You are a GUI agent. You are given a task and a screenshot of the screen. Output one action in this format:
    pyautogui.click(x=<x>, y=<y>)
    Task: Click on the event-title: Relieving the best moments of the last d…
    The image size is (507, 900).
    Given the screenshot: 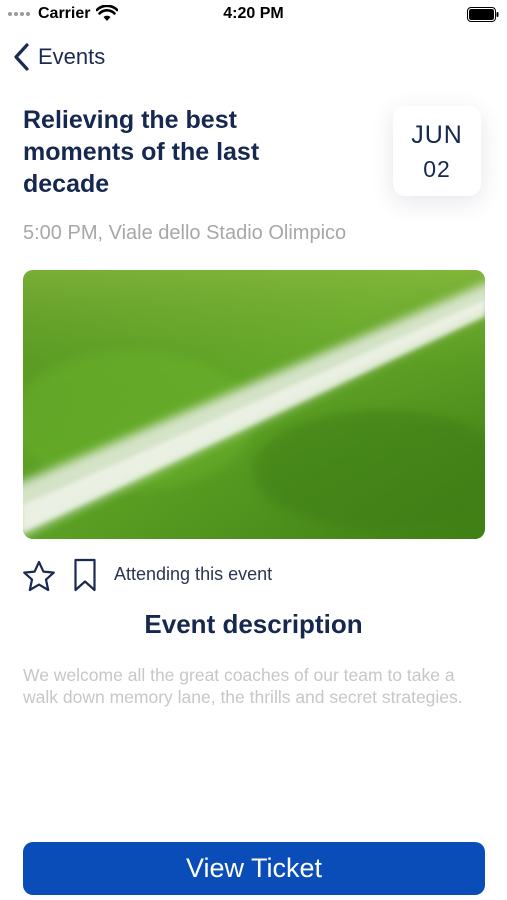 What is the action you would take?
    pyautogui.click(x=141, y=152)
    